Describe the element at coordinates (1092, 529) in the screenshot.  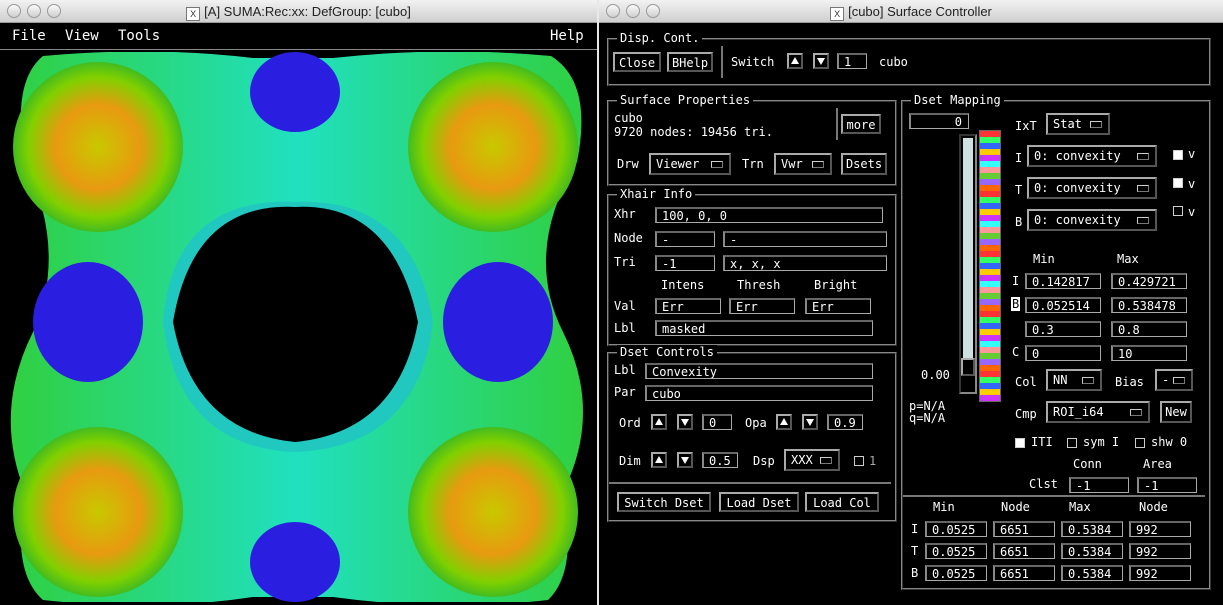
I see `row-max: 0.5384` at that location.